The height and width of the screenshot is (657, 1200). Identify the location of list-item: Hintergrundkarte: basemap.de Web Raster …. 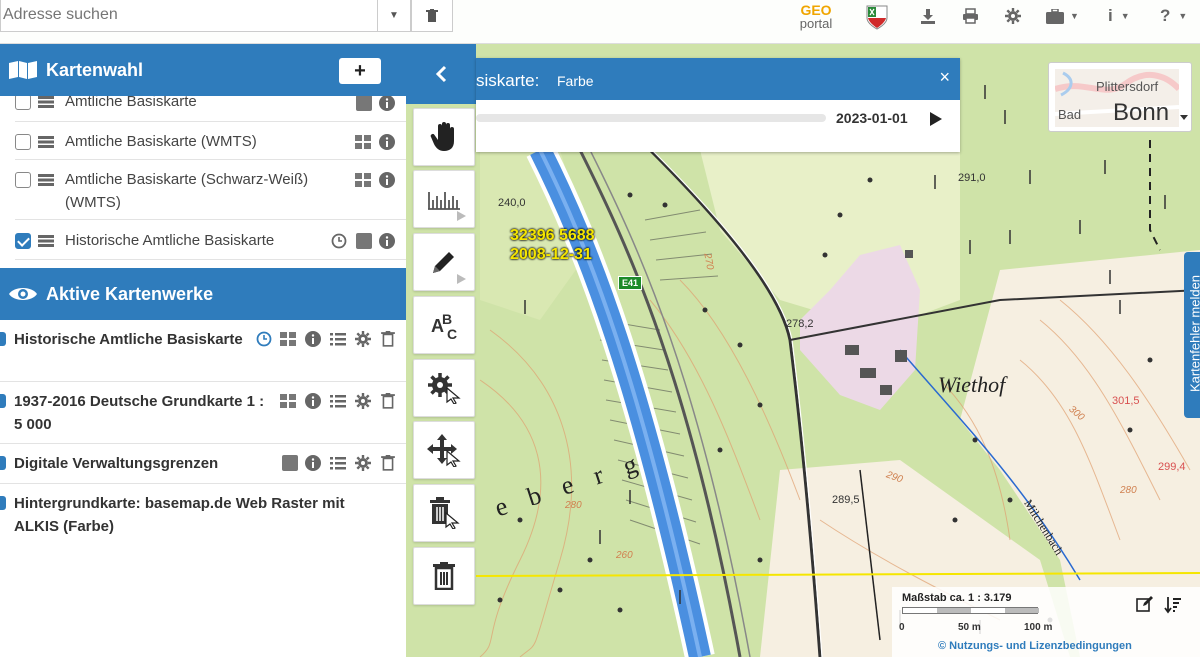
(203, 517).